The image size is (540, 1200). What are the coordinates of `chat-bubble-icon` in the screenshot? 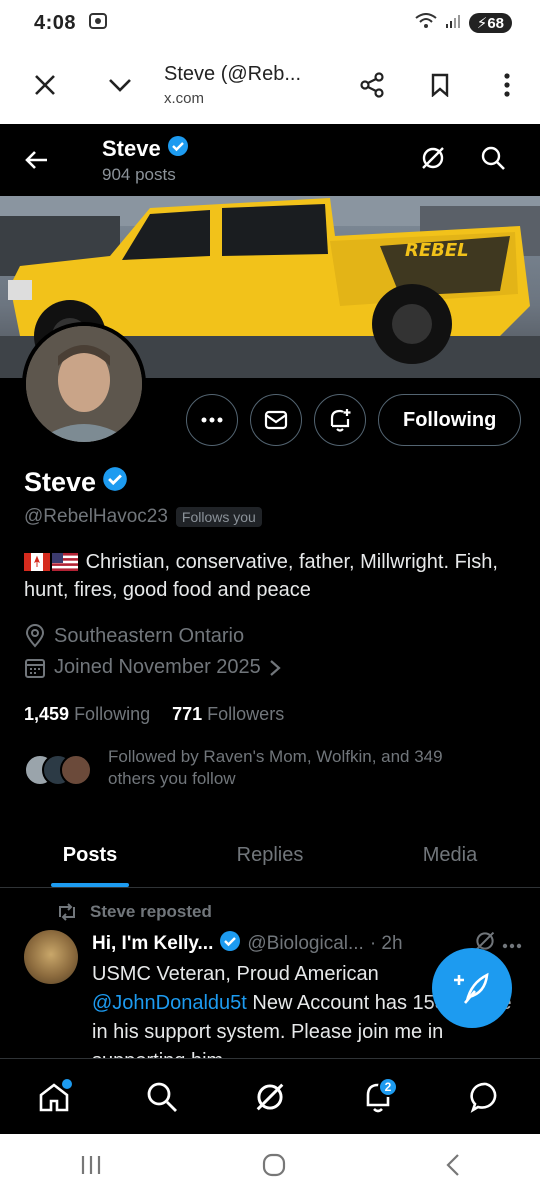 It's located at (483, 1097).